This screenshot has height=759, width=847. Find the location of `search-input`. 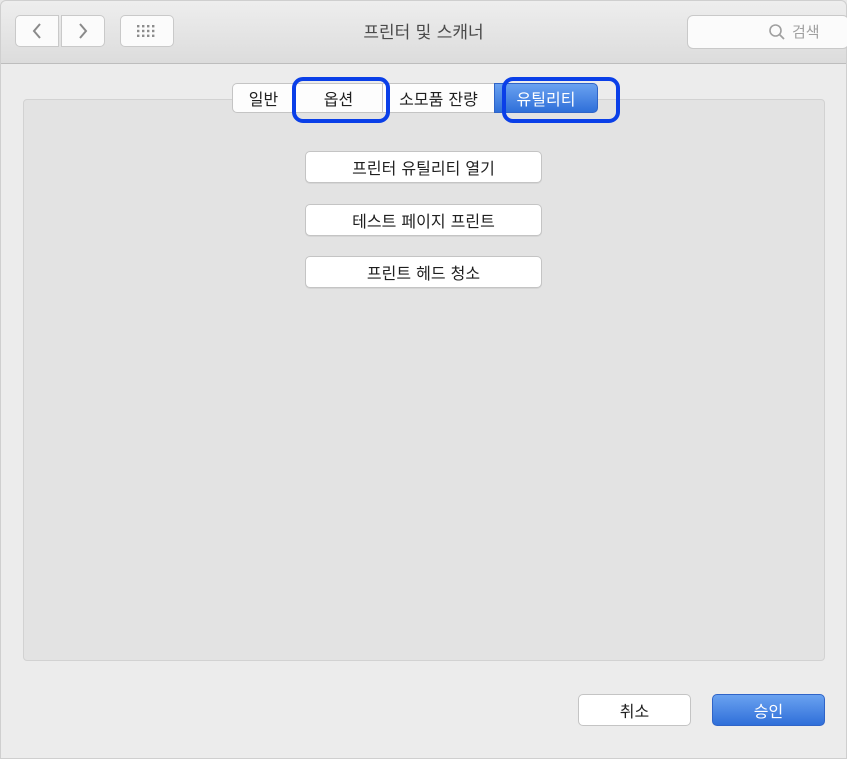

search-input is located at coordinates (816, 32).